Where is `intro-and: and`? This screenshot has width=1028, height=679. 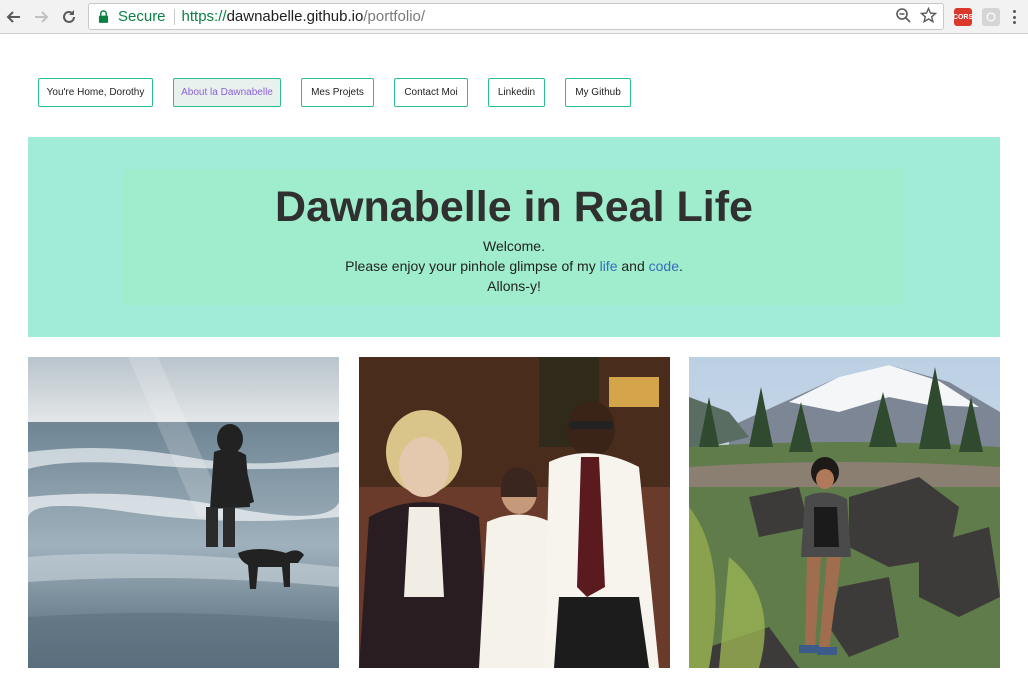
intro-and: and is located at coordinates (633, 266).